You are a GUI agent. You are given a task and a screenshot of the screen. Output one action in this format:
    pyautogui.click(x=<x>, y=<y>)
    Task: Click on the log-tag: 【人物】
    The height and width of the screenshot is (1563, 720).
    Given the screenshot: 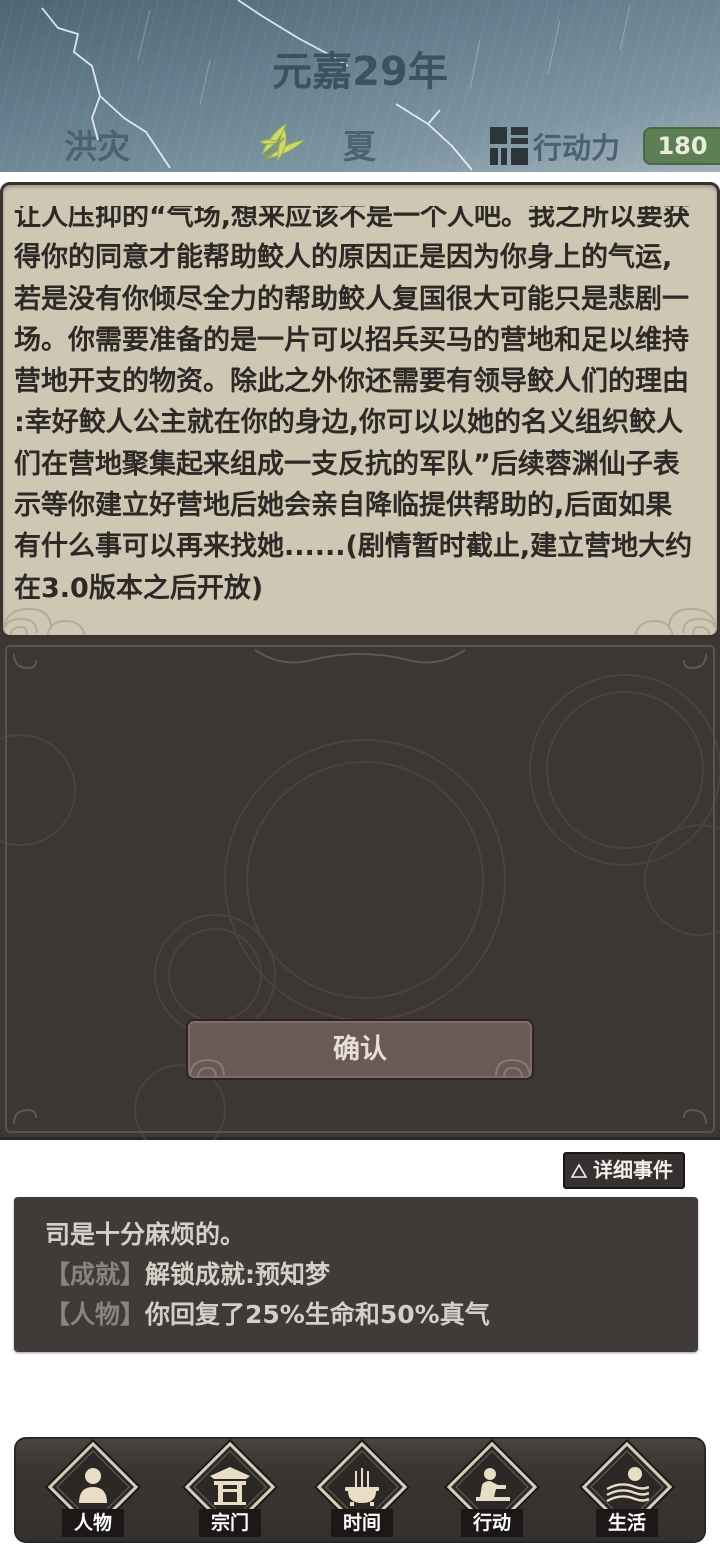 What is the action you would take?
    pyautogui.click(x=95, y=1314)
    